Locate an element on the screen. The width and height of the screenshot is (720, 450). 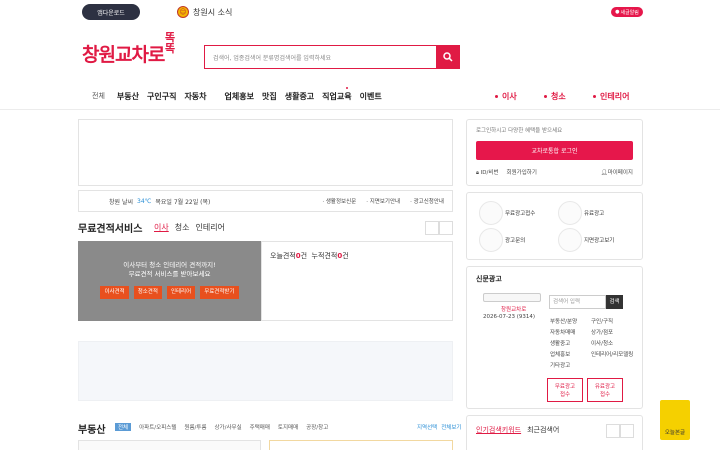
nav-item-used: 생활중고 is located at coordinates (299, 96).